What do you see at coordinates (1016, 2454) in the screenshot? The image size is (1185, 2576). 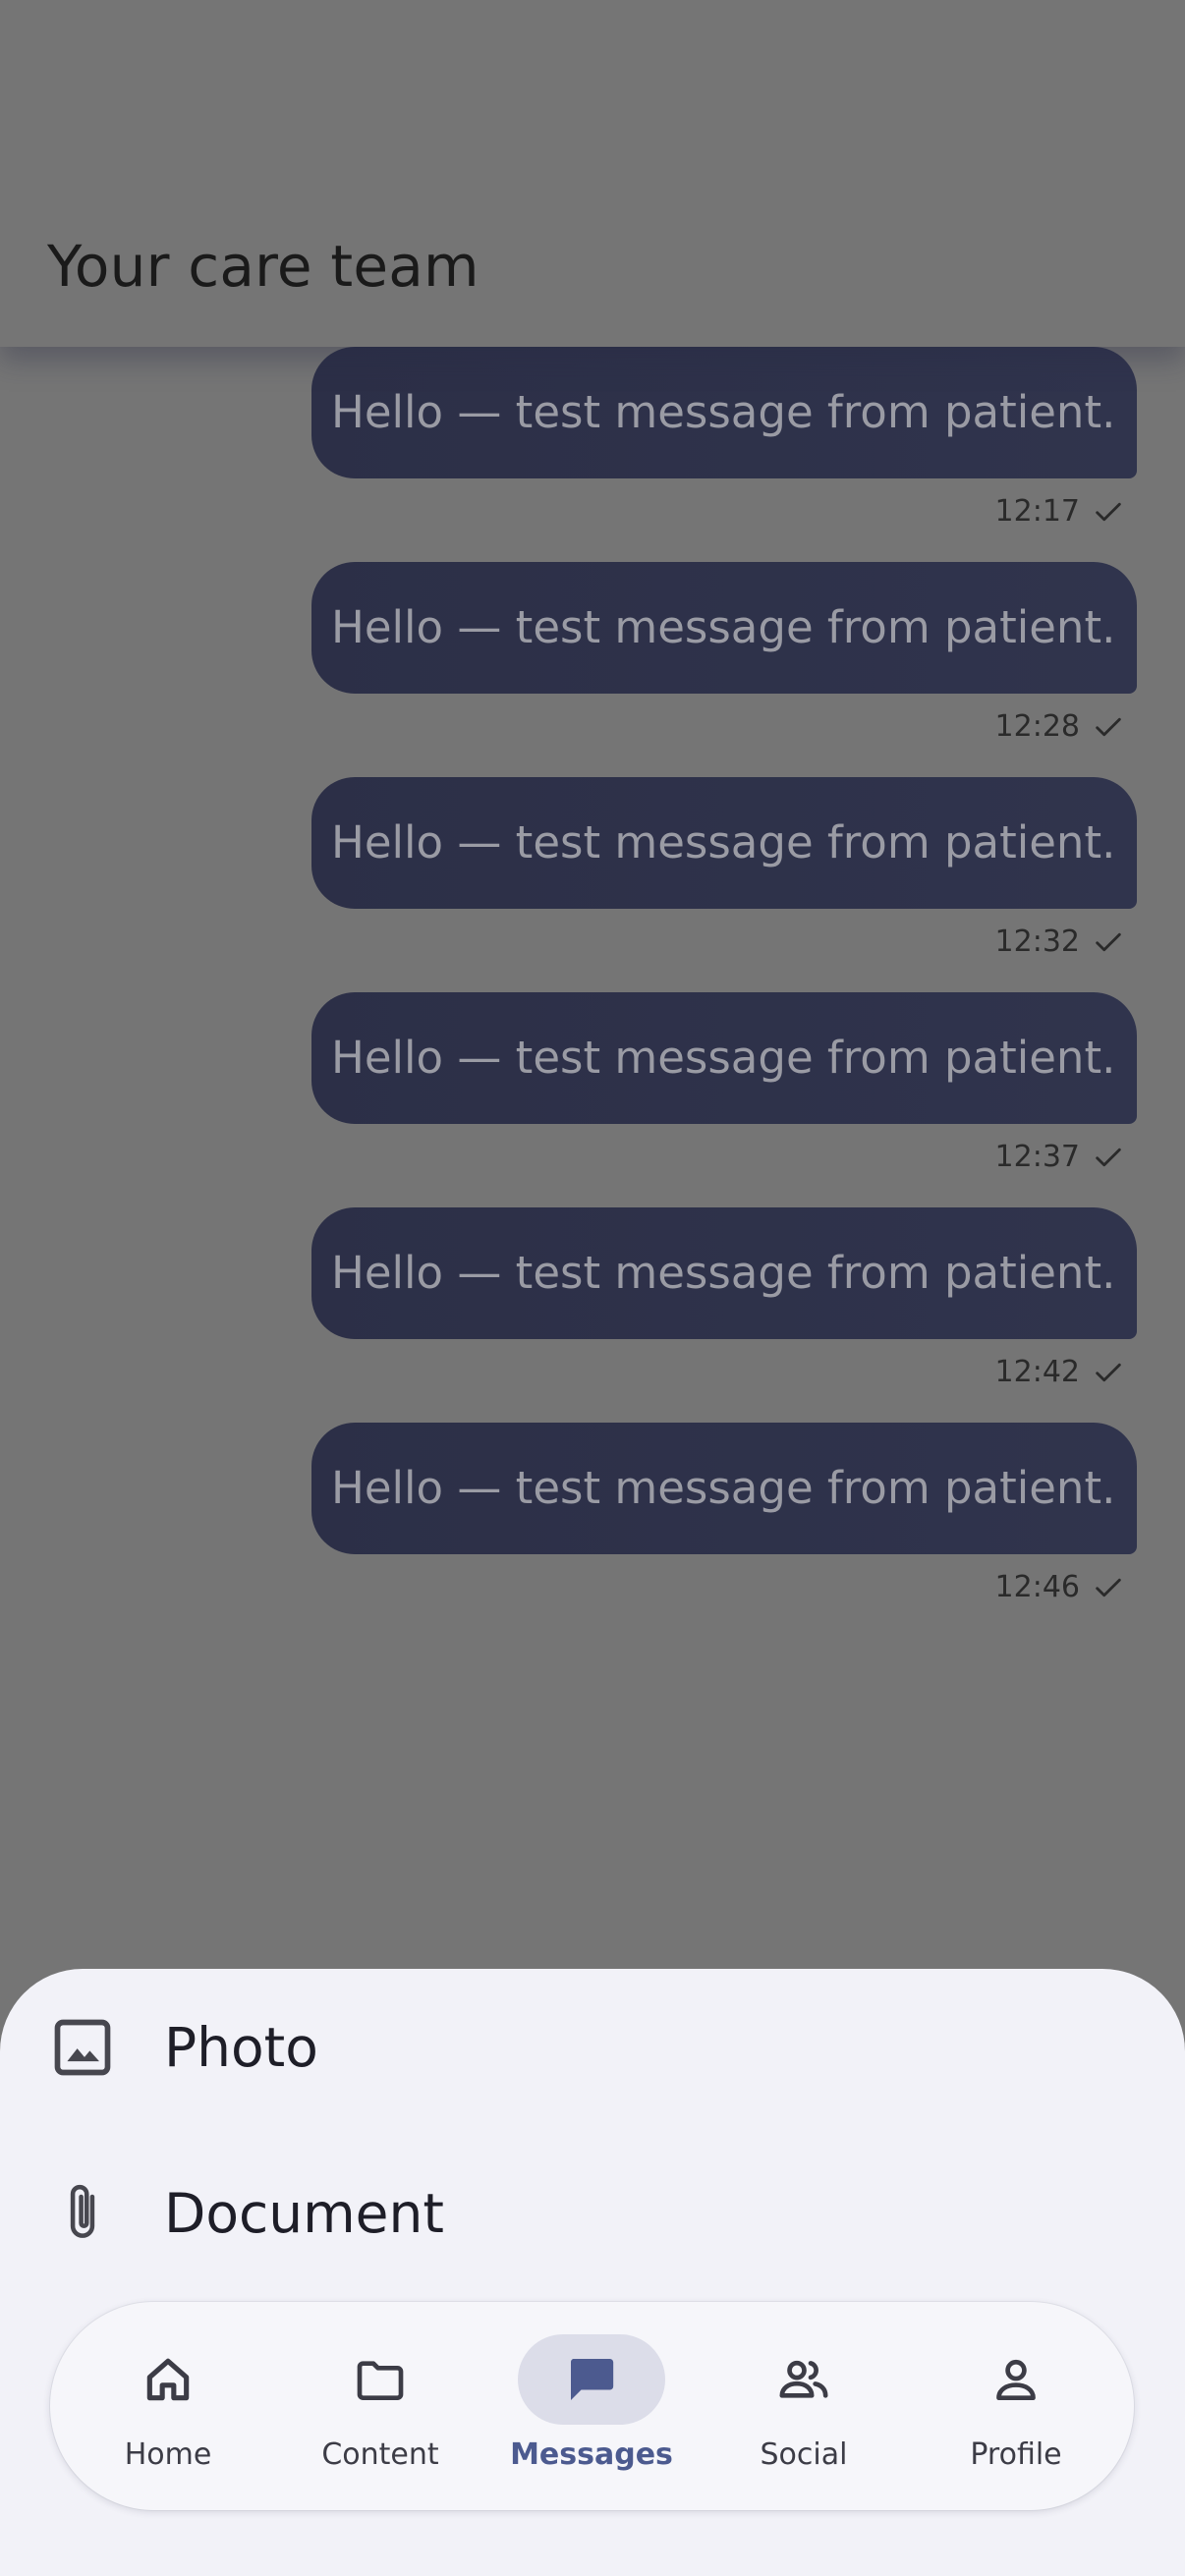 I see `nav-label: Profile` at bounding box center [1016, 2454].